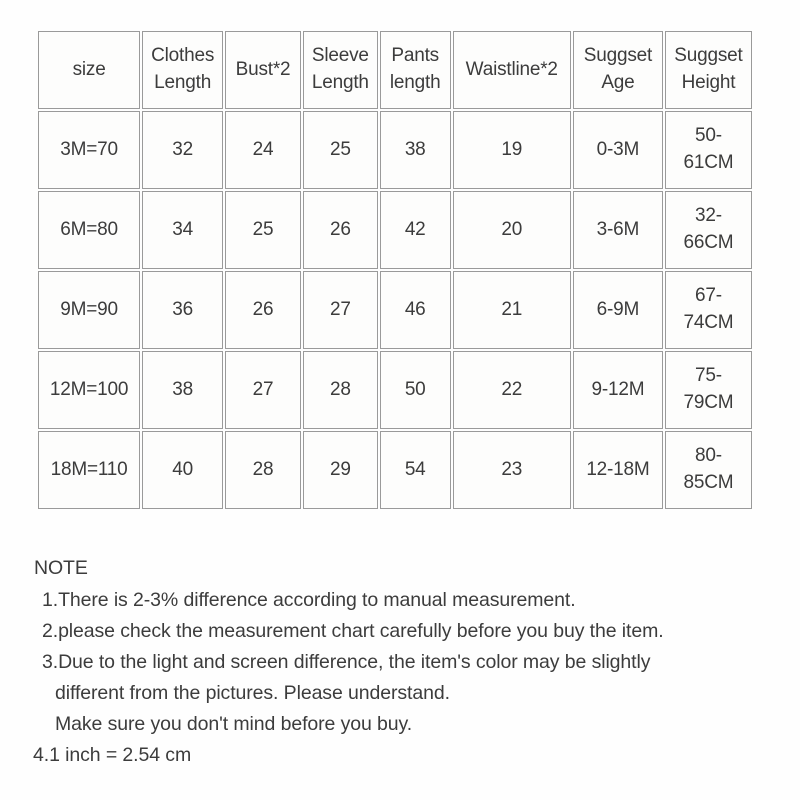  What do you see at coordinates (511, 310) in the screenshot?
I see `cell-waistline: 21` at bounding box center [511, 310].